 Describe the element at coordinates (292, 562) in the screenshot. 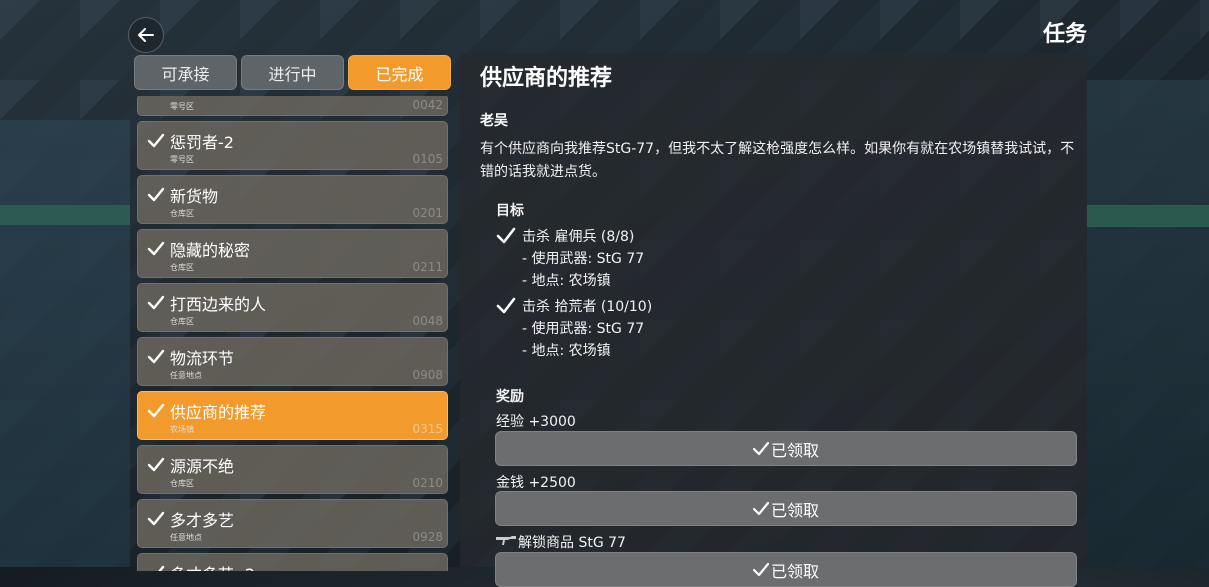

I see `quest-list-item: 多才多艺 -20929` at that location.